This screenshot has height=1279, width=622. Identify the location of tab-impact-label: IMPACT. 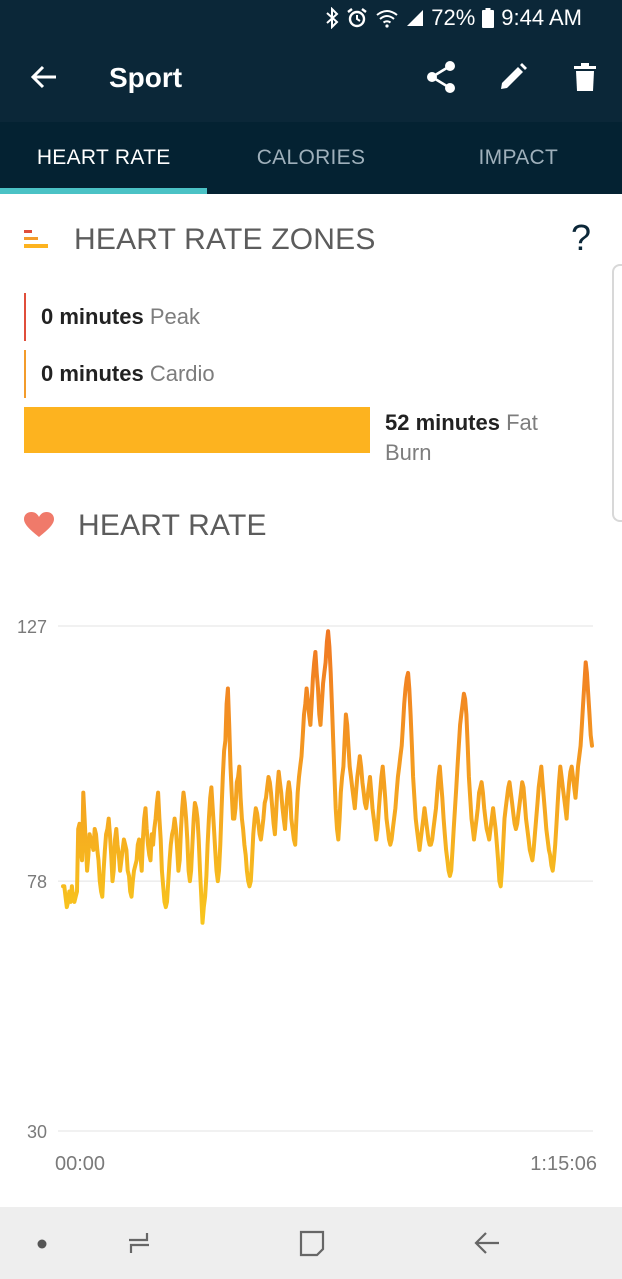
(518, 157).